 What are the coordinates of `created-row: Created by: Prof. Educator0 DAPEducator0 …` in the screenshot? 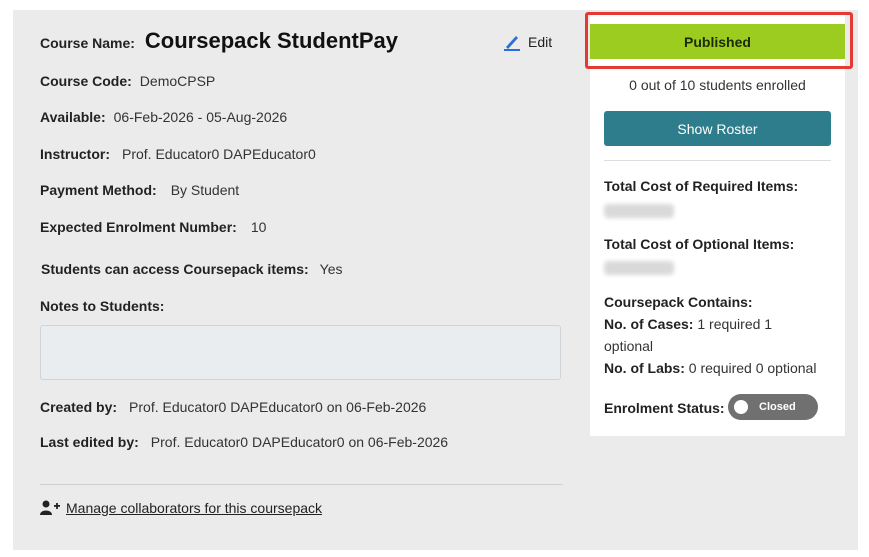 It's located at (233, 407).